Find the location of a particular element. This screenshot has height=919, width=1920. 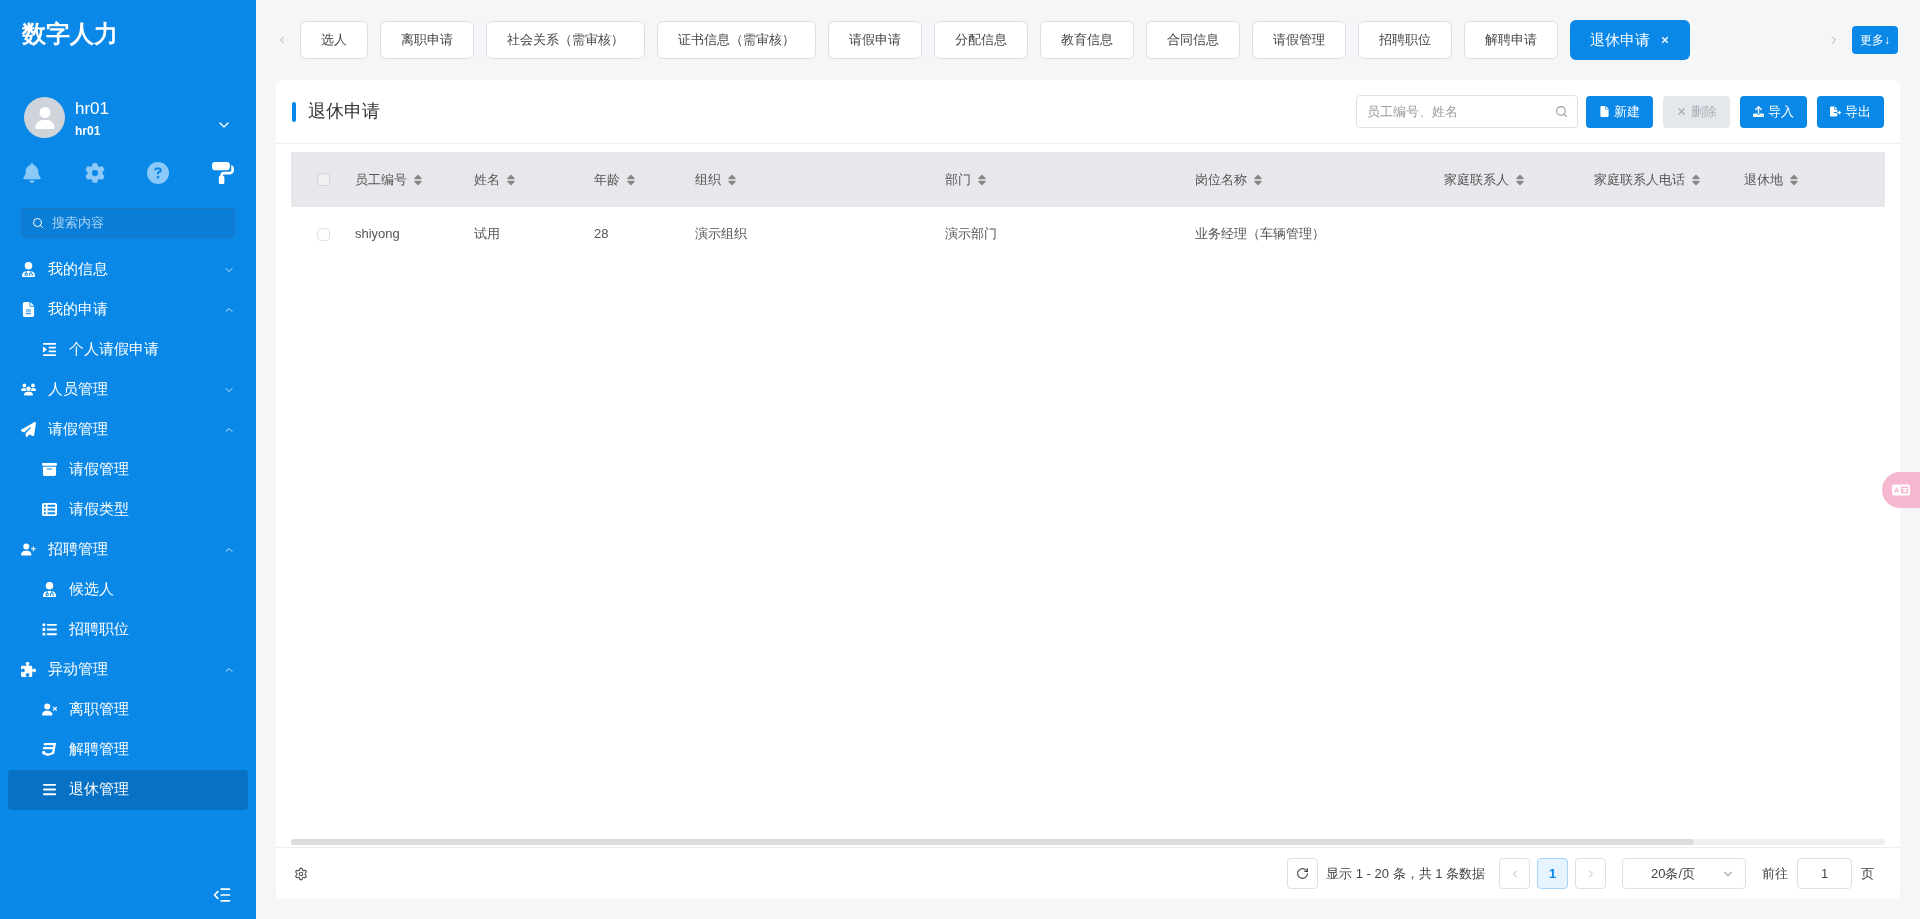

bell-icon is located at coordinates (32, 172).